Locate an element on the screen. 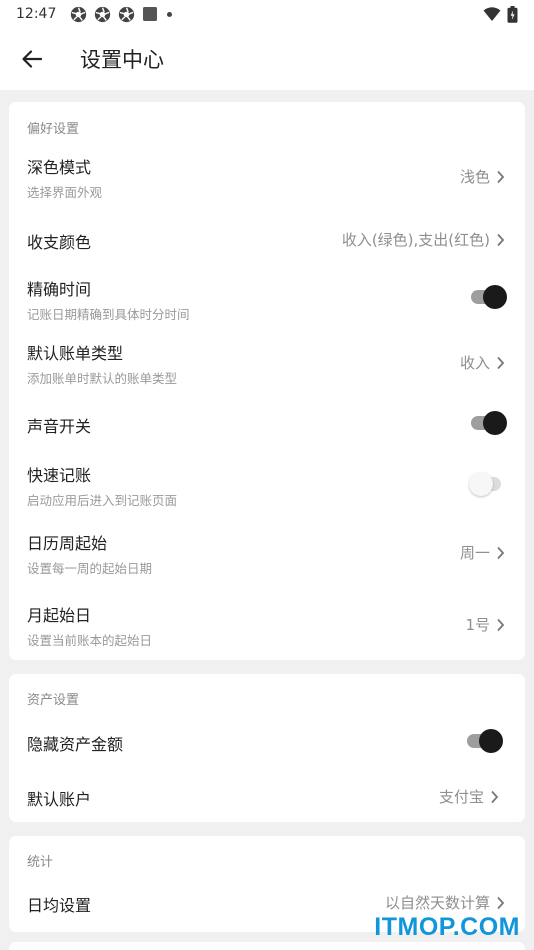  setting-value-text: 1号 is located at coordinates (477, 625).